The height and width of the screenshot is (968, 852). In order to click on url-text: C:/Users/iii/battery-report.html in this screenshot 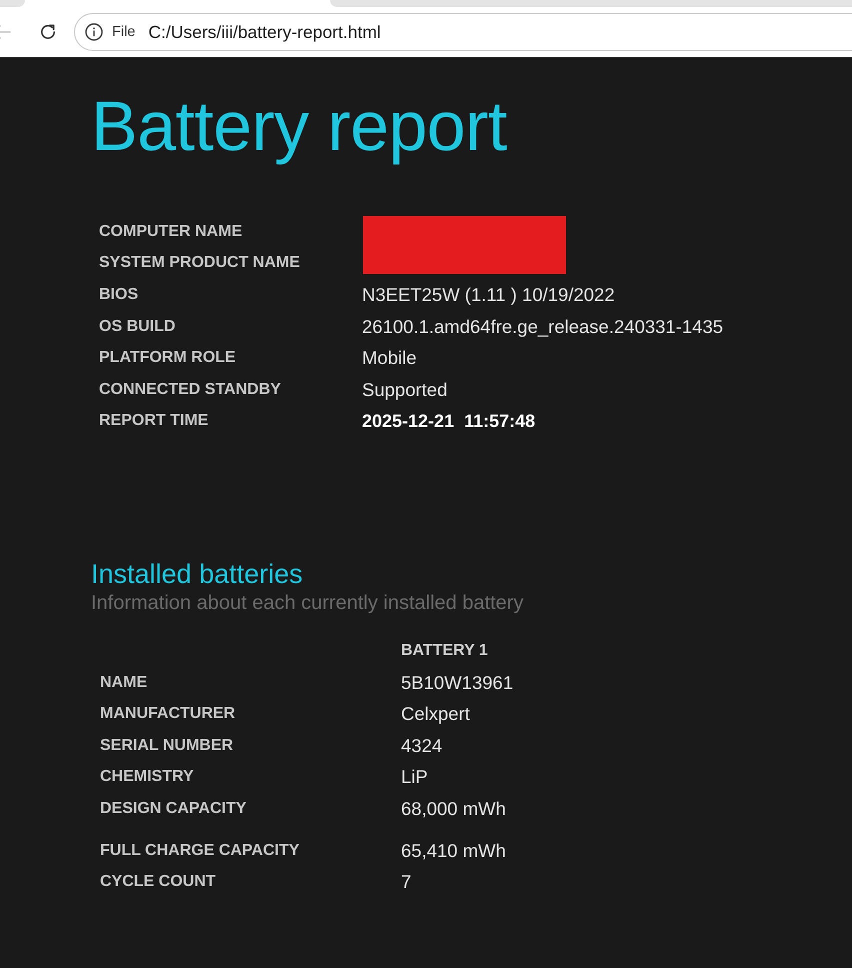, I will do `click(264, 32)`.